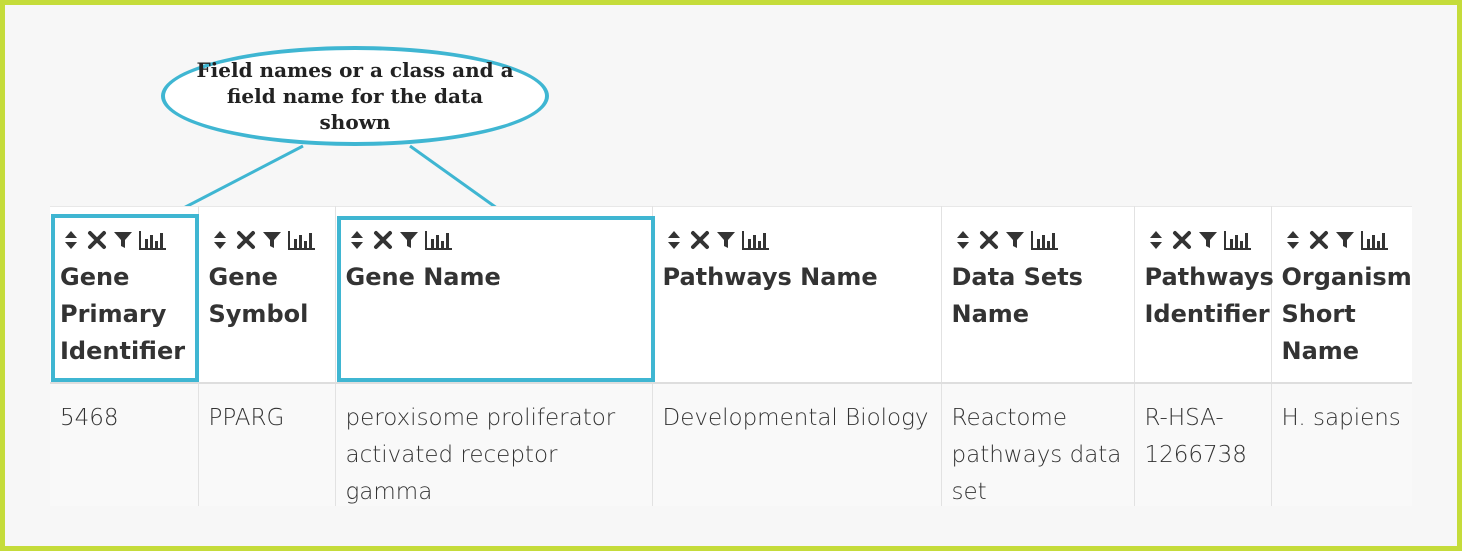 Image resolution: width=1462 pixels, height=551 pixels. I want to click on column-label: Pathways Identifier, so click(1209, 296).